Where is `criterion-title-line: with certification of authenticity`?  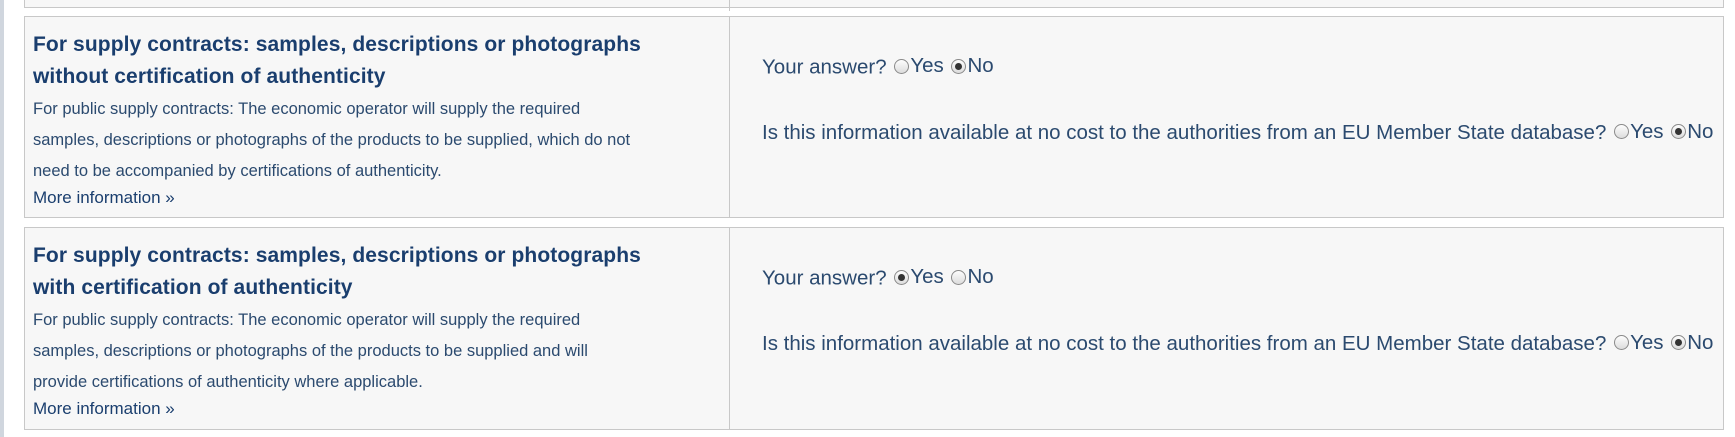
criterion-title-line: with certification of authenticity is located at coordinates (193, 287).